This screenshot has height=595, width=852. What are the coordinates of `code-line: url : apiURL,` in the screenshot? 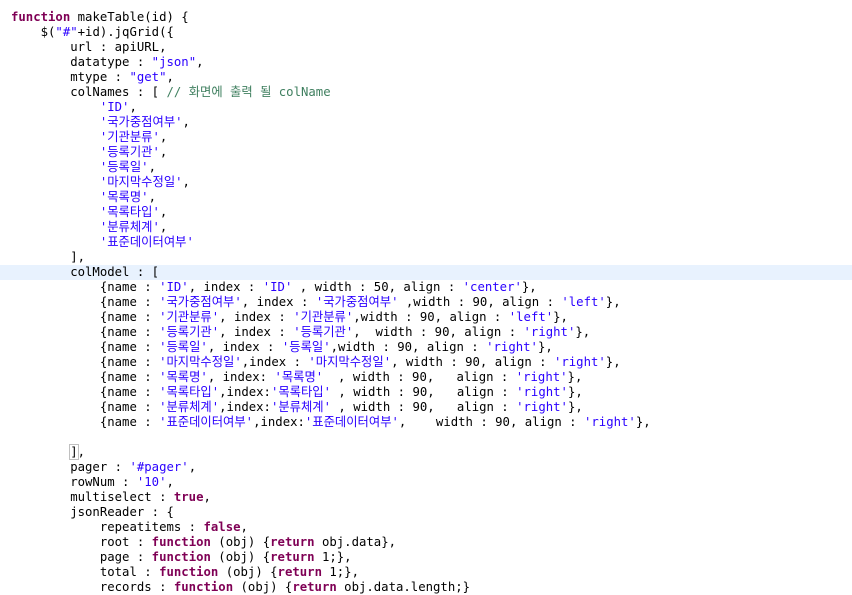 It's located at (426, 47).